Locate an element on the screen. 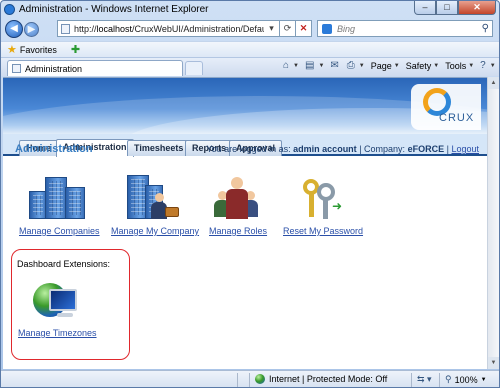 This screenshot has height=388, width=500. url-prefix: http:// is located at coordinates (85, 28).